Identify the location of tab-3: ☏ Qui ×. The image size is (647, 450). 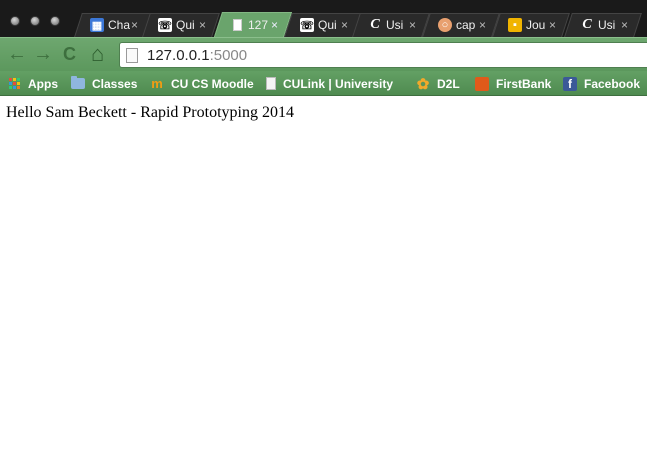
(323, 25).